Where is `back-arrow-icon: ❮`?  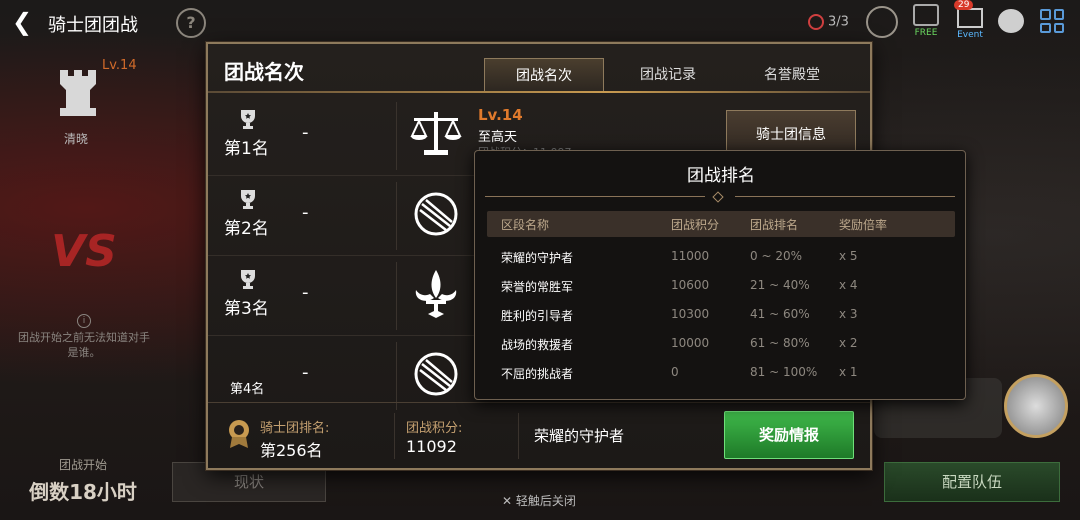 back-arrow-icon: ❮ is located at coordinates (25, 22).